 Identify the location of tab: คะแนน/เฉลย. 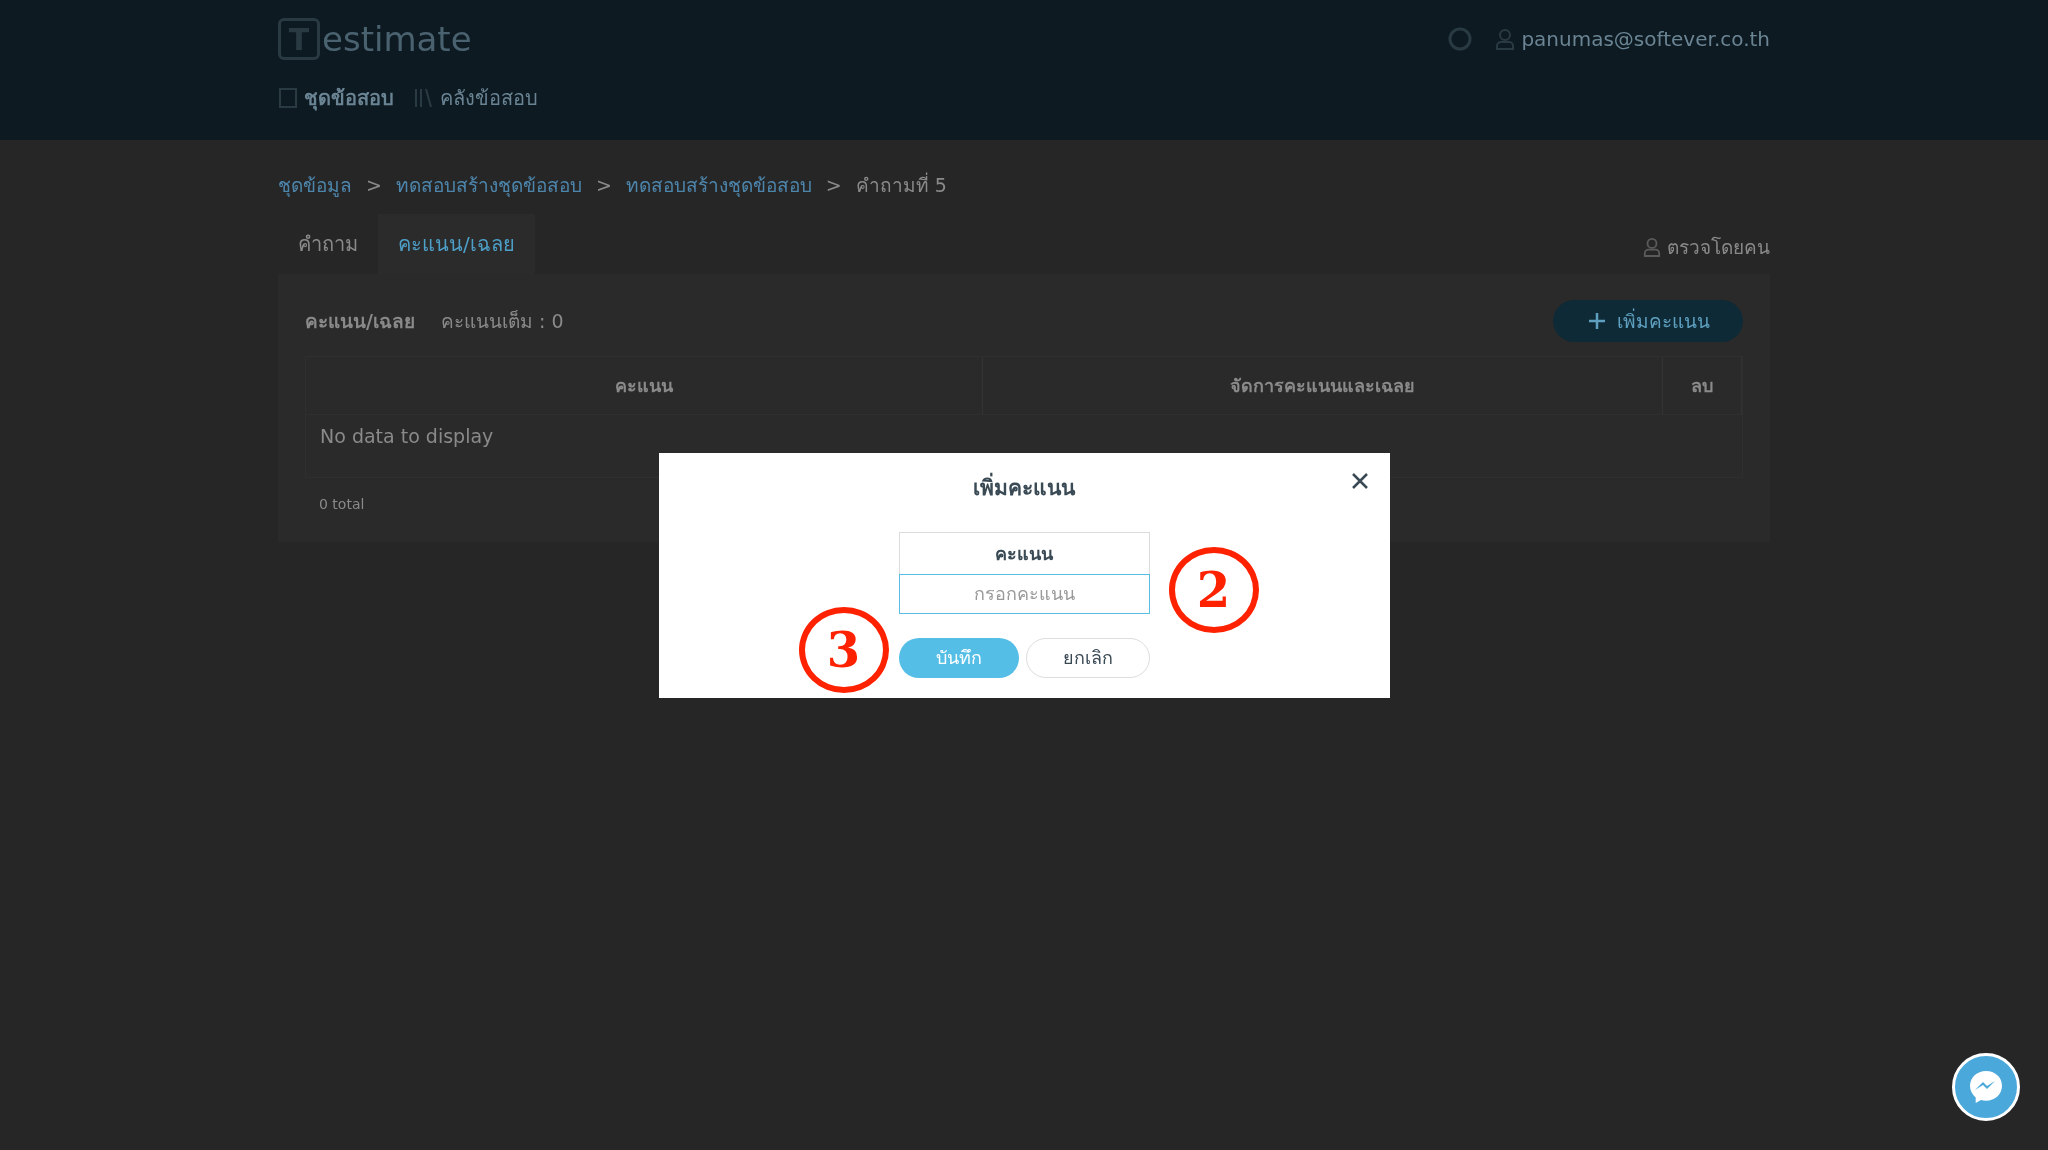
(456, 244).